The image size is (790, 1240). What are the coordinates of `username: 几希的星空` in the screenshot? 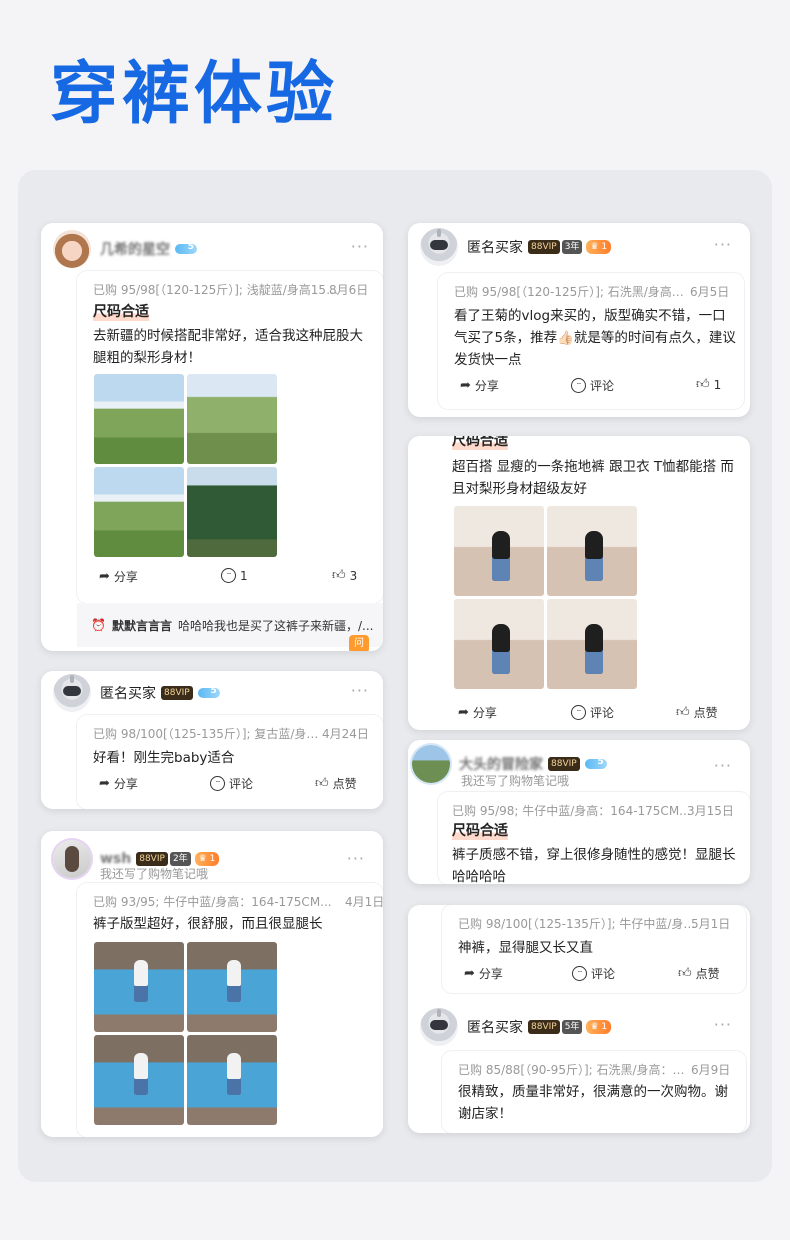 It's located at (135, 249).